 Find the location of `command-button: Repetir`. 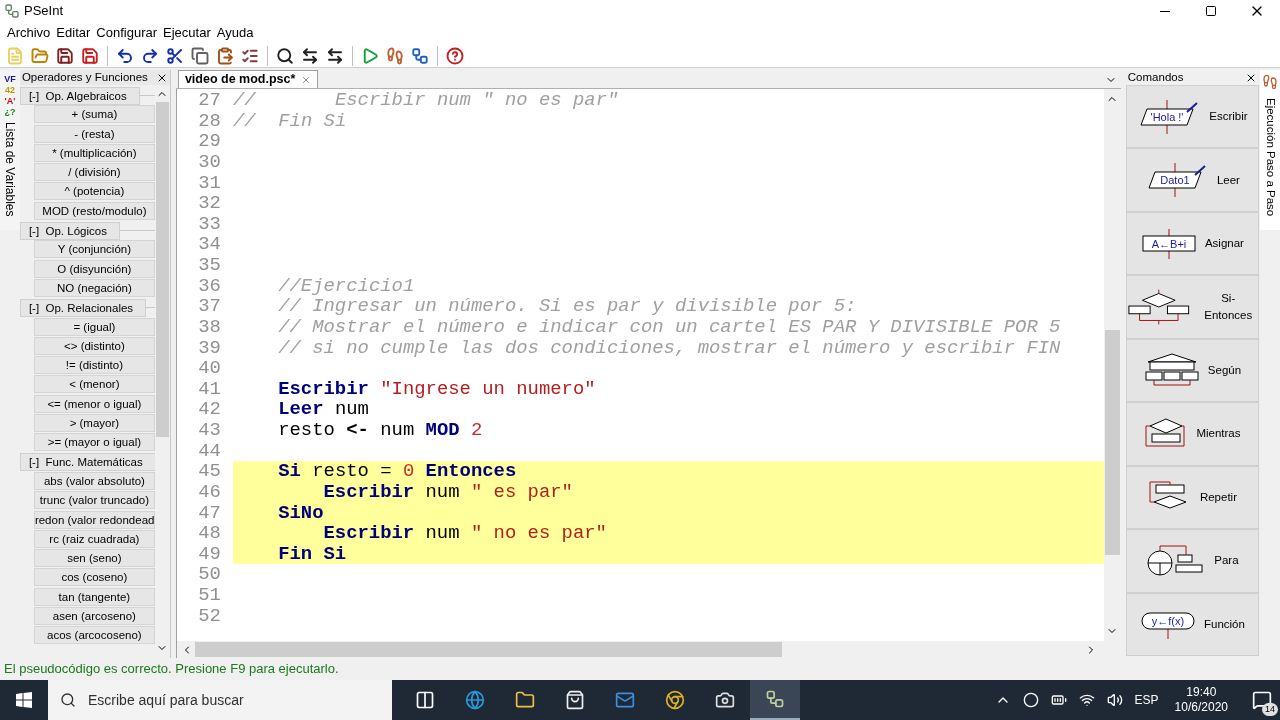

command-button: Repetir is located at coordinates (1192, 497).